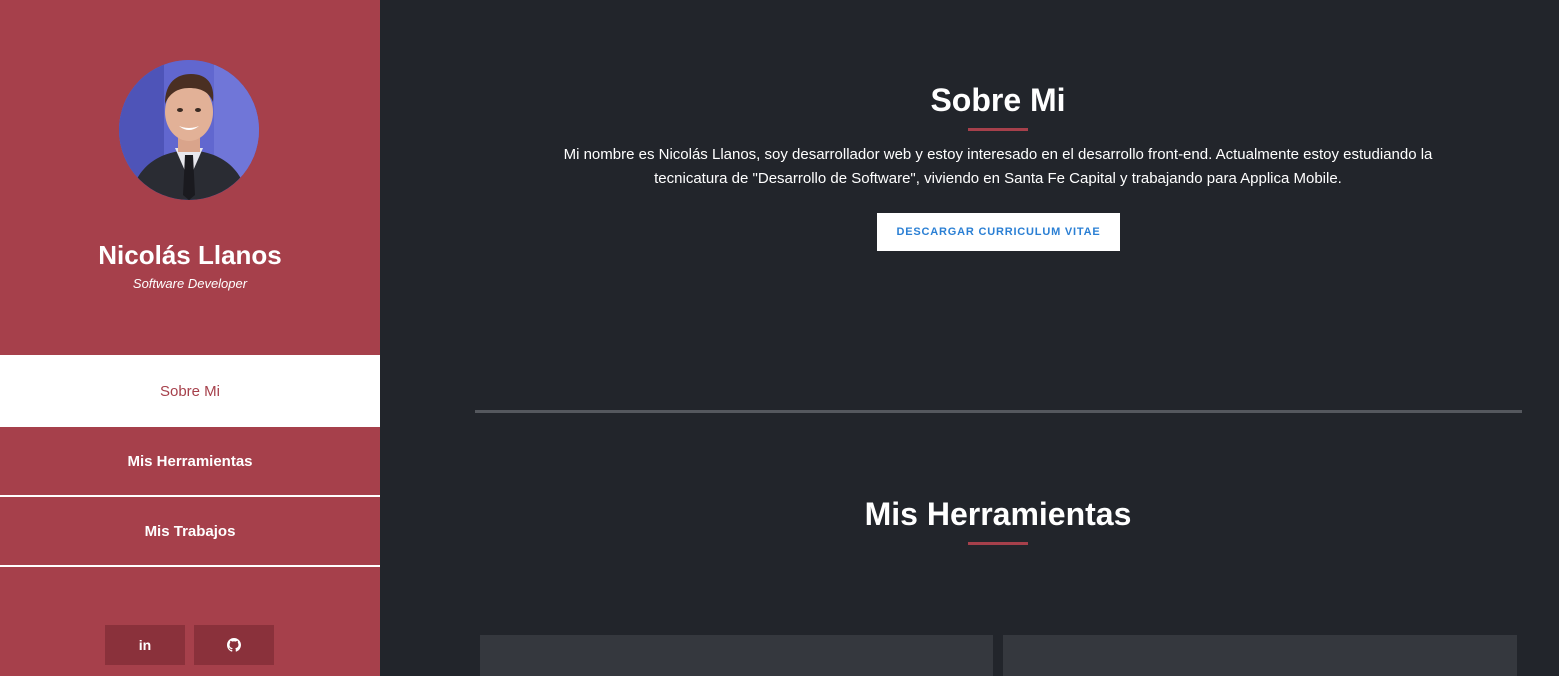 This screenshot has width=1559, height=676. What do you see at coordinates (998, 411) in the screenshot?
I see `section-divider` at bounding box center [998, 411].